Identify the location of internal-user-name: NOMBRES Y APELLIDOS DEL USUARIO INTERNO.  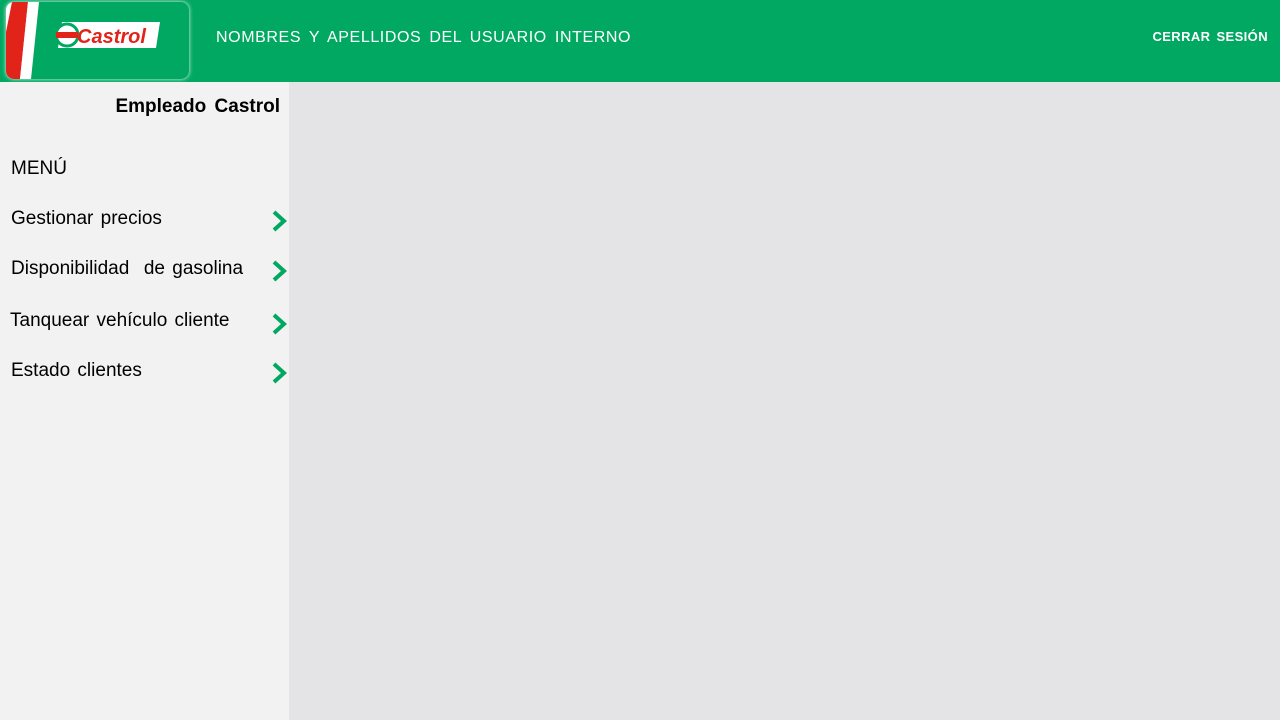
(424, 37).